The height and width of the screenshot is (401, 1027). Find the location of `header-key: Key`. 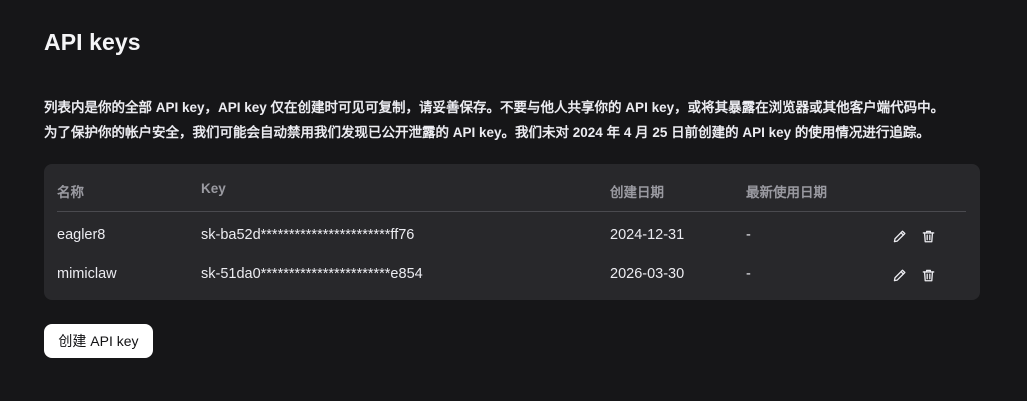

header-key: Key is located at coordinates (213, 188).